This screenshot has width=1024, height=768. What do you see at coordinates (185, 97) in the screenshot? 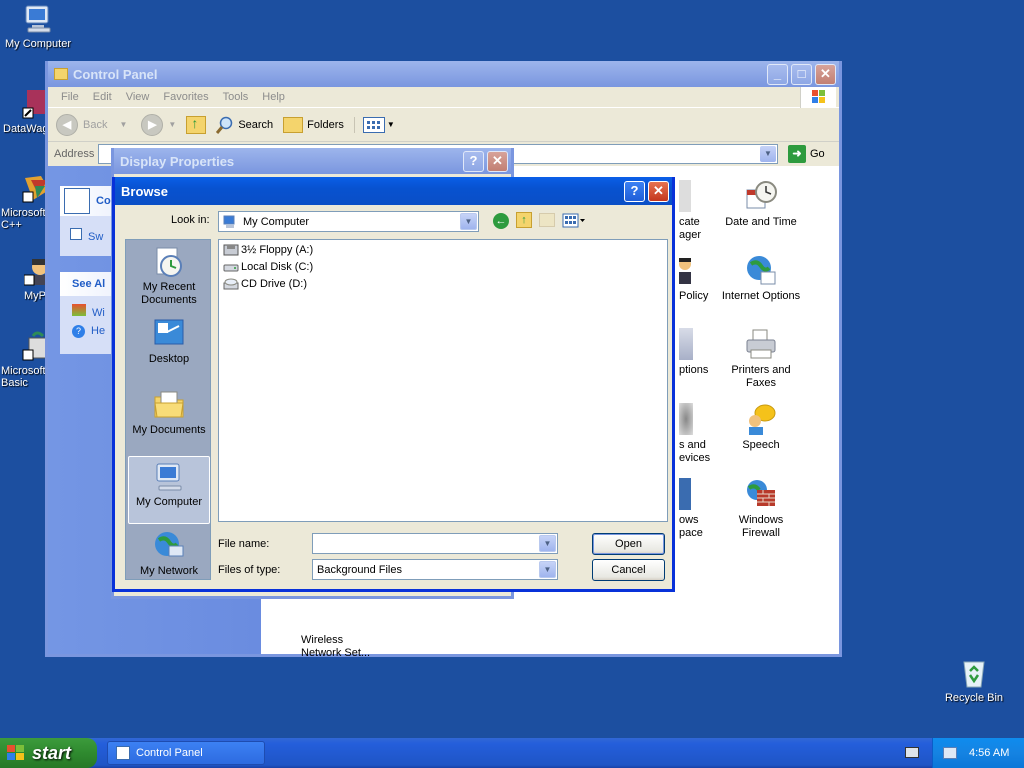
I see `menu-favorites: Favorites` at bounding box center [185, 97].